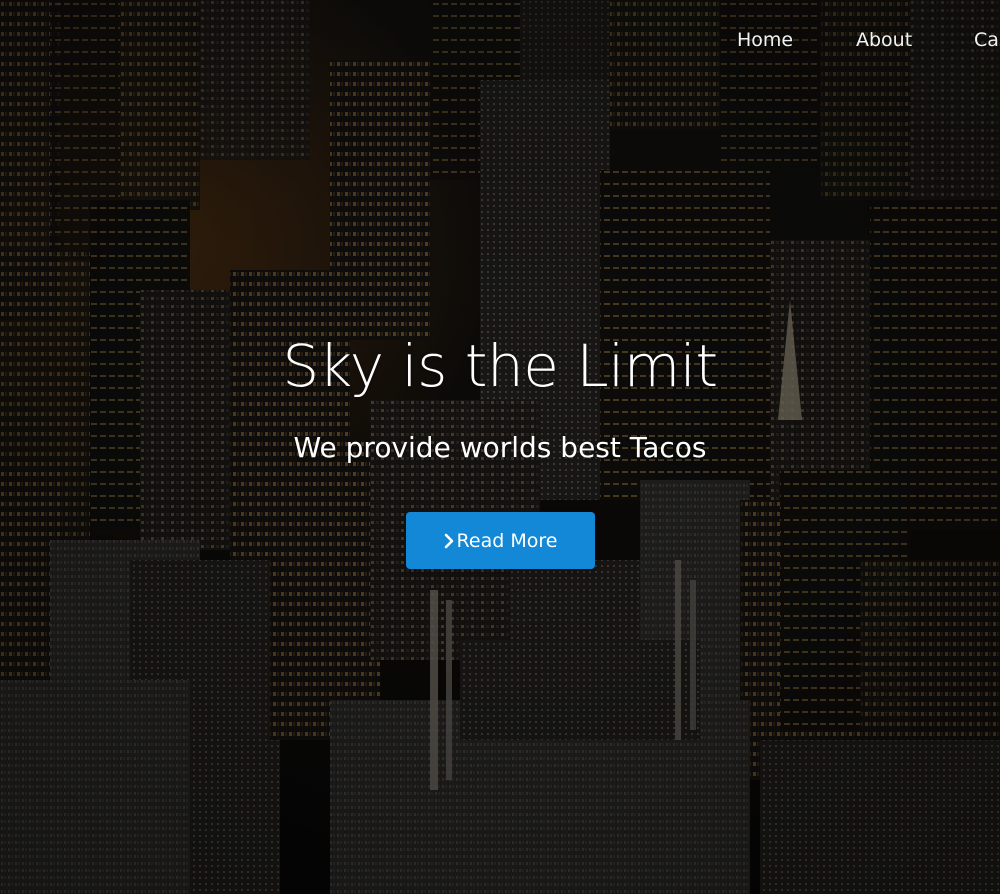 This screenshot has height=894, width=1000. Describe the element at coordinates (448, 540) in the screenshot. I see `chevron-right-icon` at that location.